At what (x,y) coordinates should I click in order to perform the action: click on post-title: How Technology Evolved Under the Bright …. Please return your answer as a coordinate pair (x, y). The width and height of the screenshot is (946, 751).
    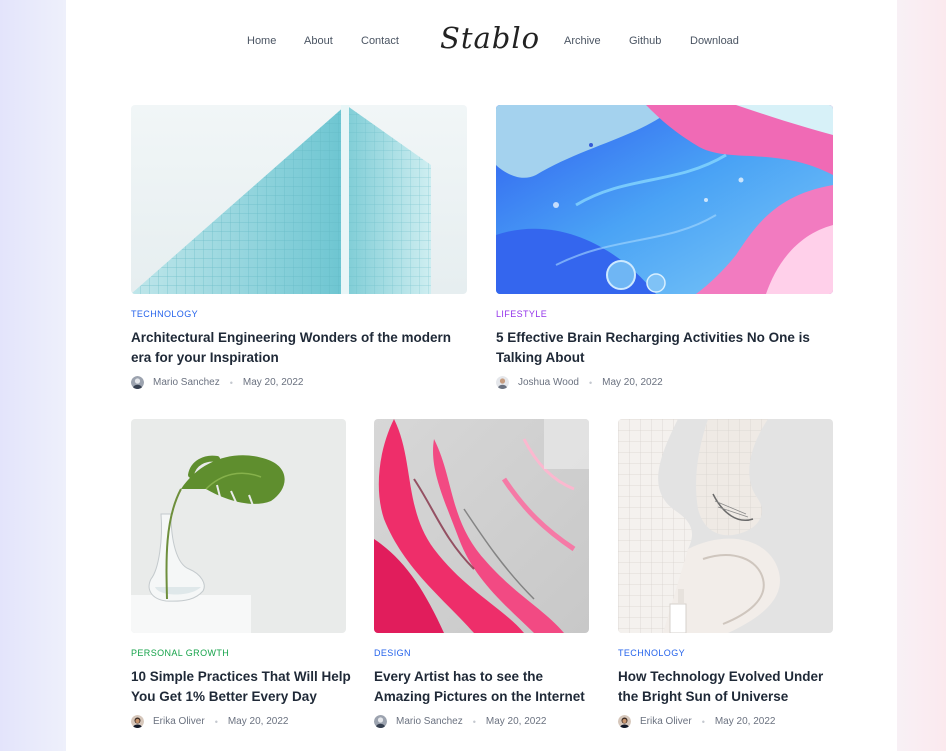
    Looking at the image, I should click on (725, 687).